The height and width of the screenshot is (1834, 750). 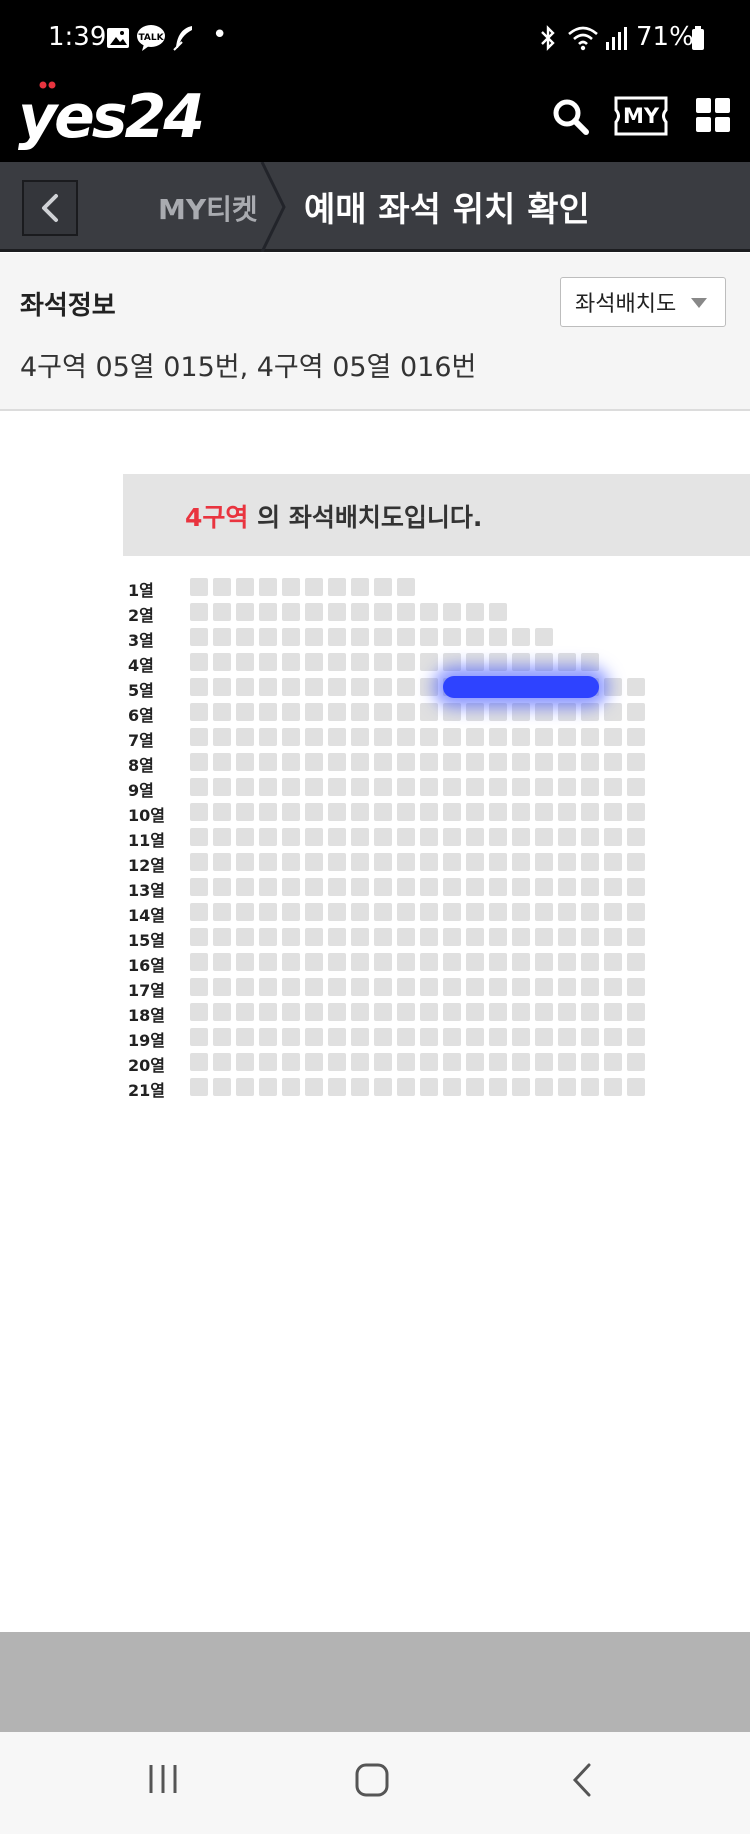 I want to click on yes24-logo: yes24, so click(x=111, y=117).